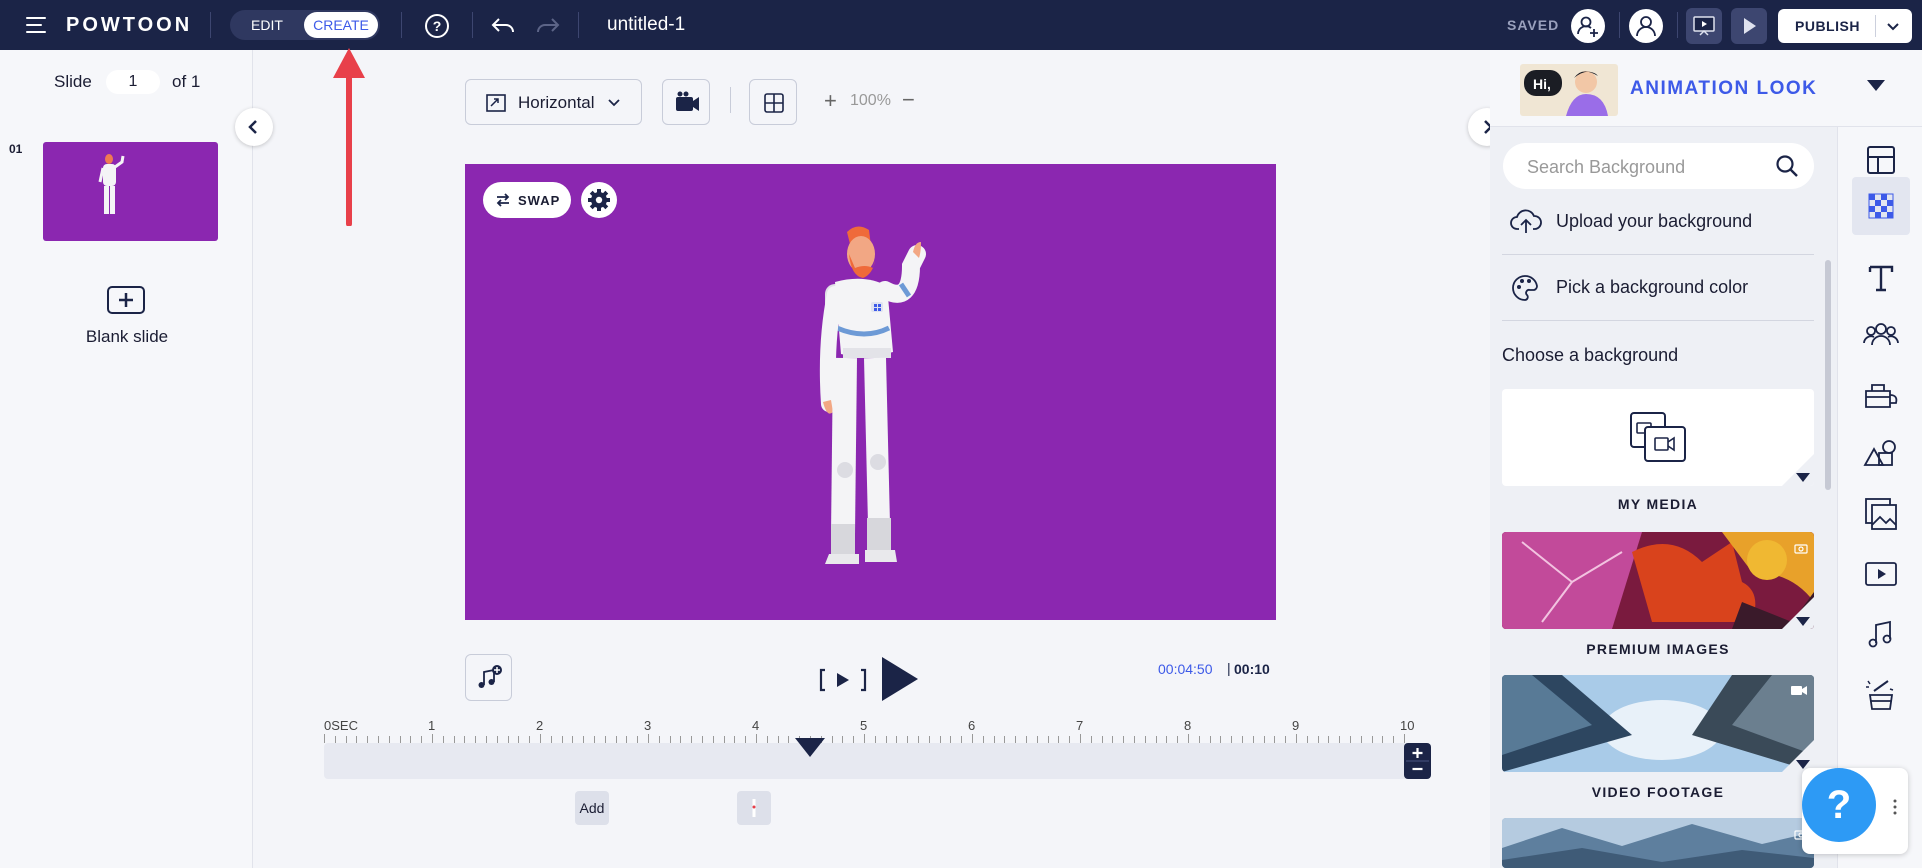 Image resolution: width=1922 pixels, height=868 pixels. I want to click on help-circle-icon: ?, so click(437, 26).